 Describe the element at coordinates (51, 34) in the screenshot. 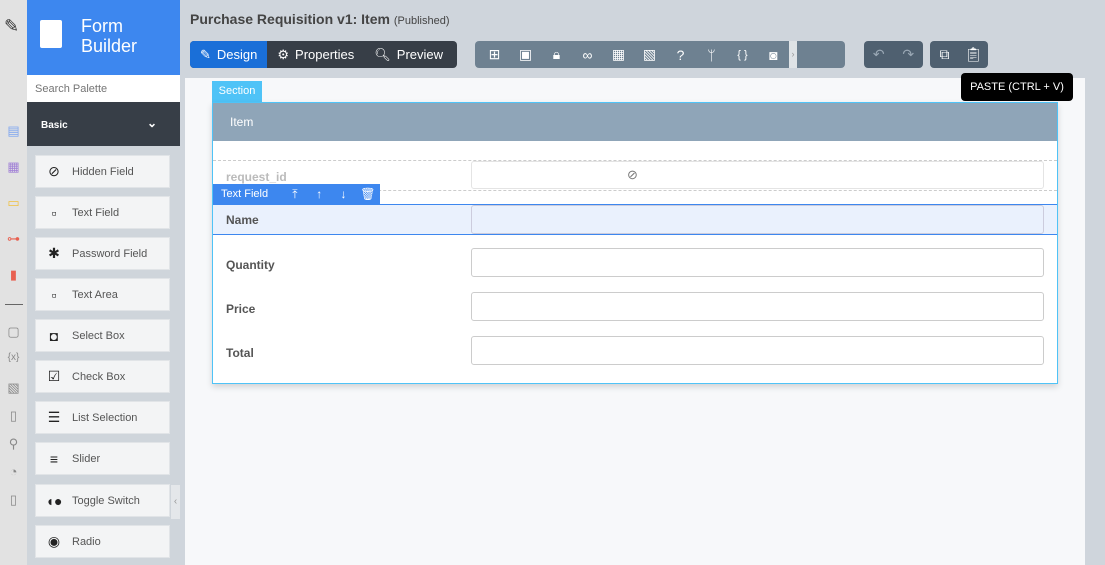

I see `document-icon` at that location.